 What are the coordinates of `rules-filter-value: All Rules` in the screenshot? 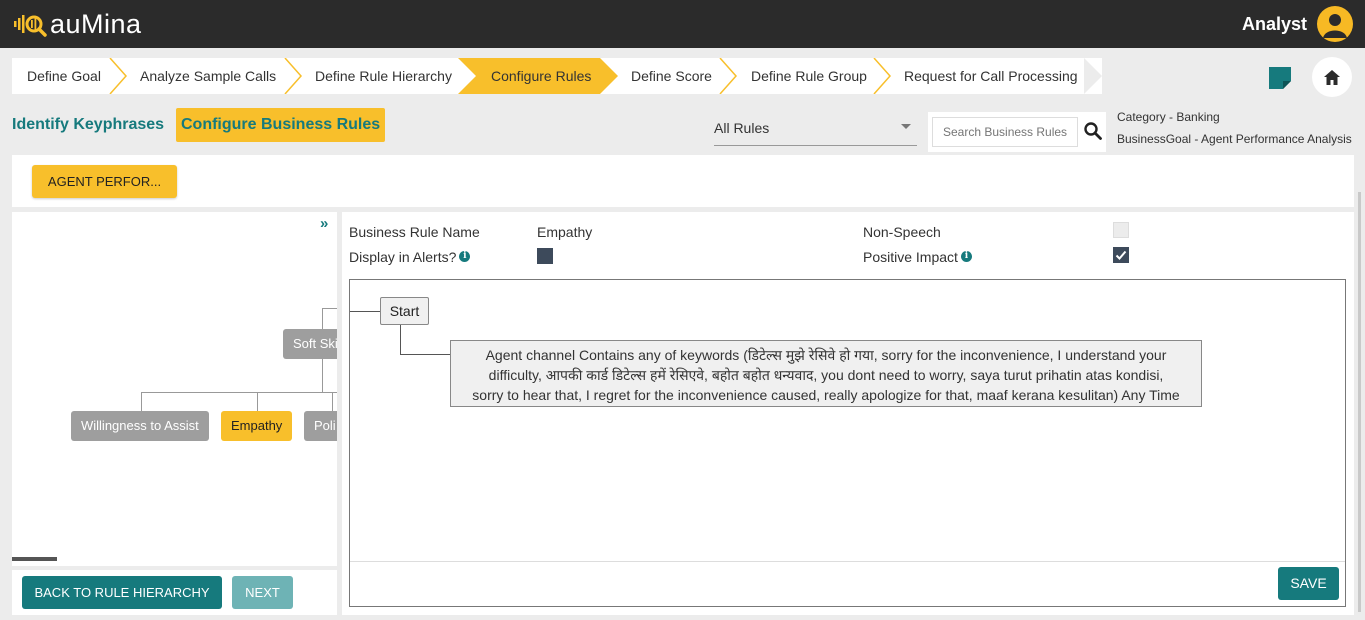 It's located at (742, 128).